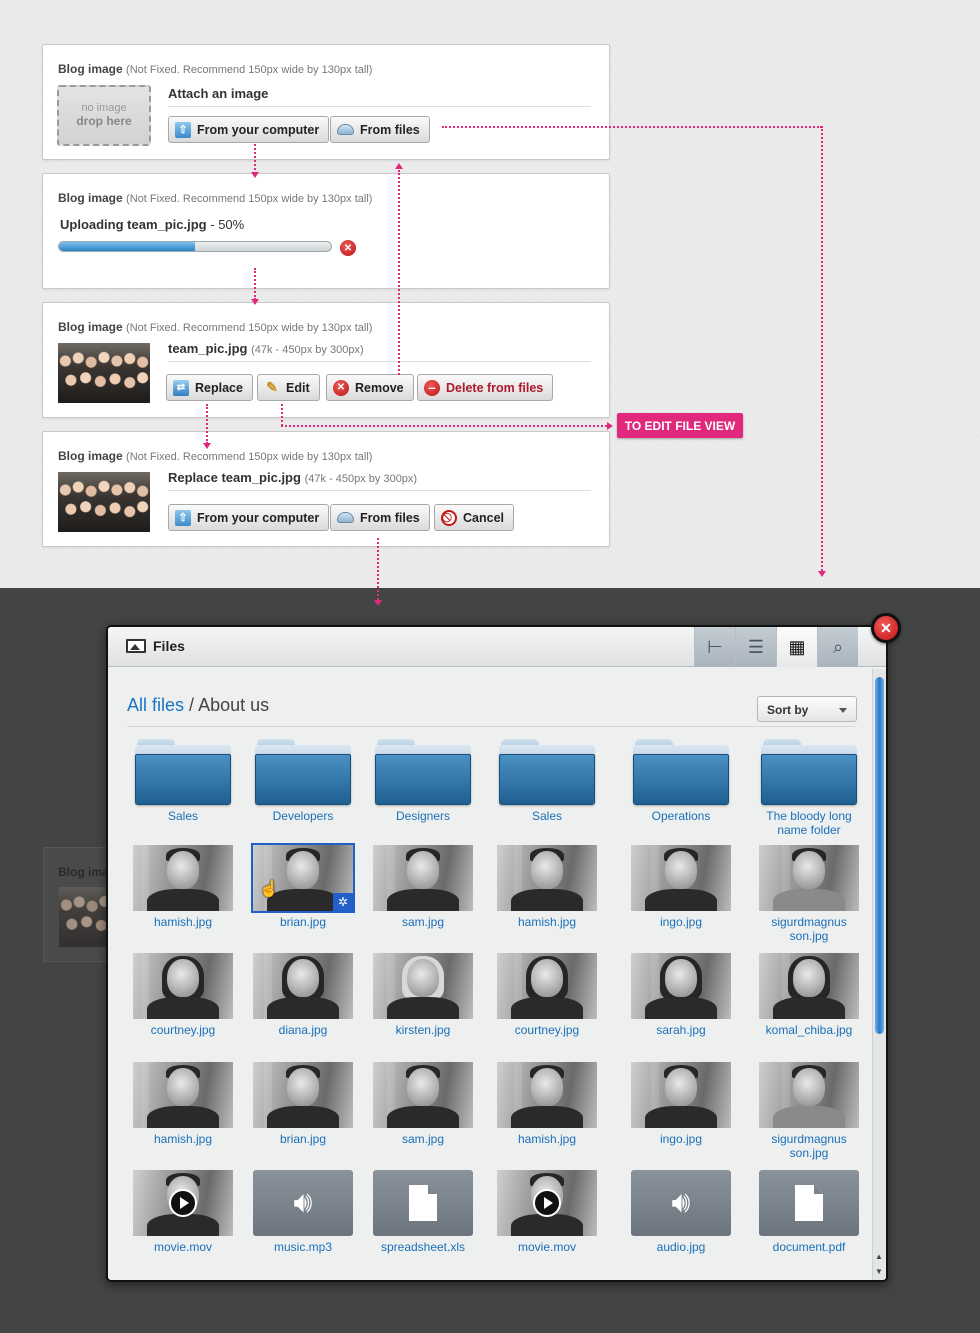 Image resolution: width=980 pixels, height=1333 pixels. I want to click on close-icon: ✕, so click(886, 627).